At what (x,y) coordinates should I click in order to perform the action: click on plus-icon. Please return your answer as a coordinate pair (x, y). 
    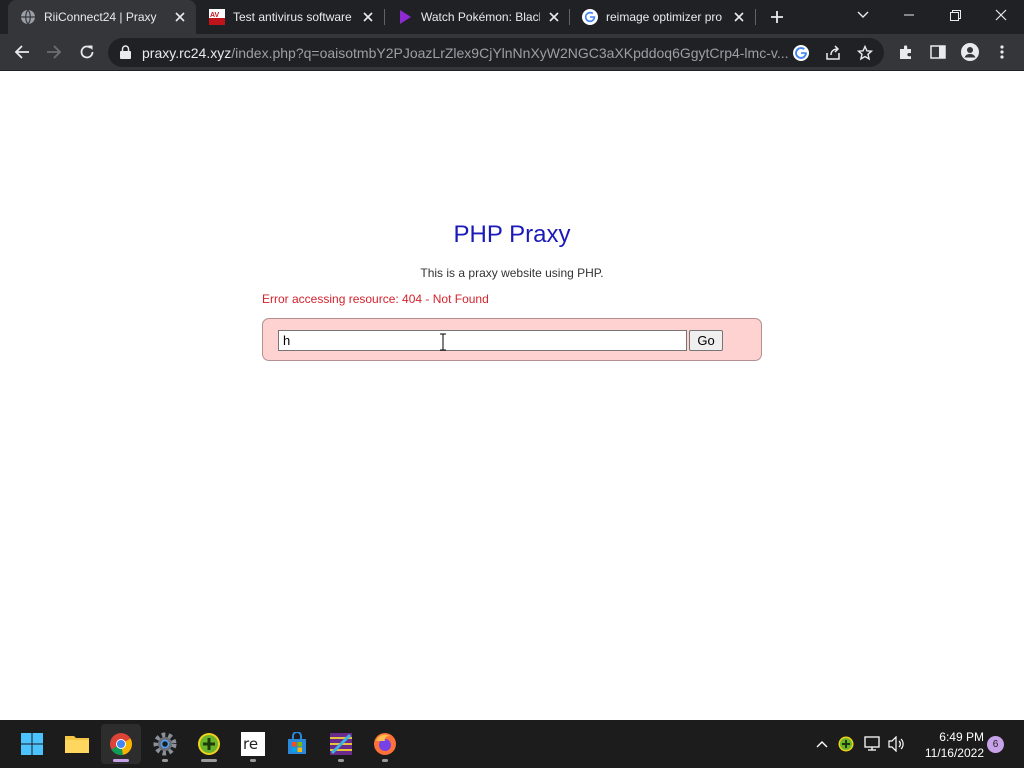
    Looking at the image, I should click on (777, 17).